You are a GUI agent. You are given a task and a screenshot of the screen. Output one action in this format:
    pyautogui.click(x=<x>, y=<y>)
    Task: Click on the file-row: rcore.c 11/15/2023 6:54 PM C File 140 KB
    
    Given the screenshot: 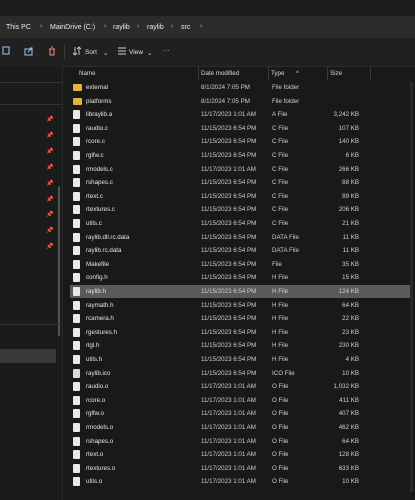 What is the action you would take?
    pyautogui.click(x=240, y=141)
    